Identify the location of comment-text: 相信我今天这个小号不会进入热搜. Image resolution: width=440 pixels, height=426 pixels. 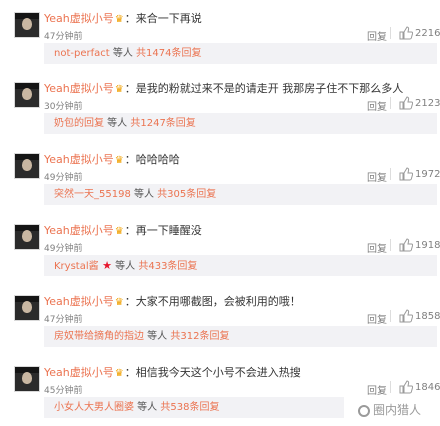
(218, 372).